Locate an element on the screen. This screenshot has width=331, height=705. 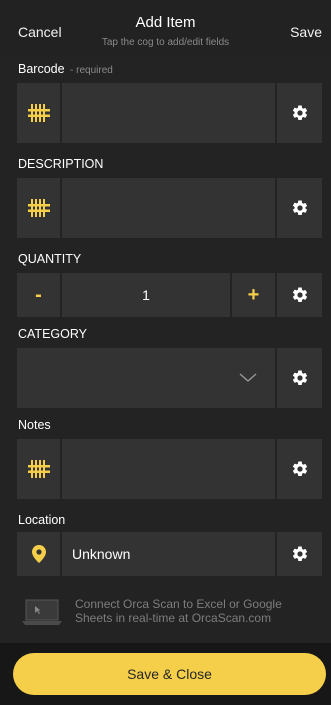
required-hint: - required is located at coordinates (91, 70).